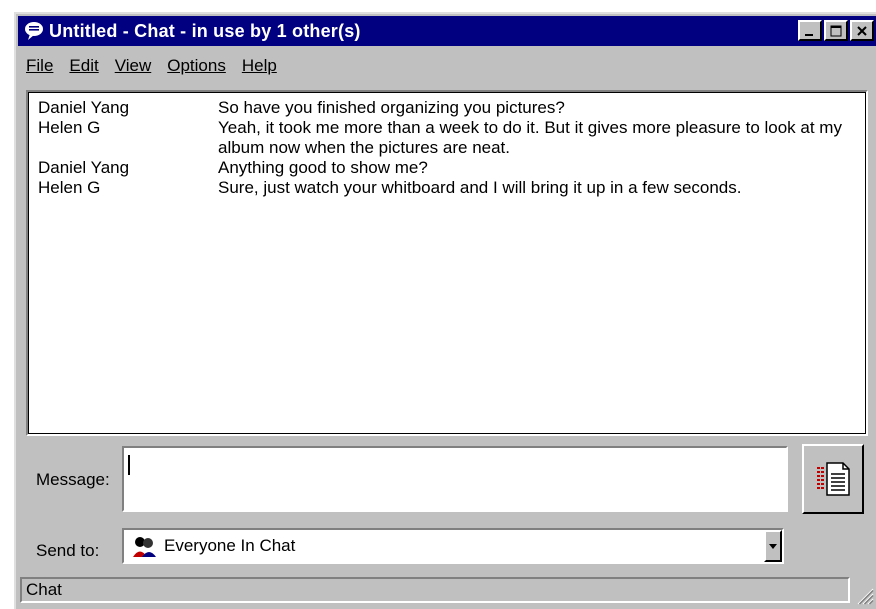 The height and width of the screenshot is (609, 876). Describe the element at coordinates (864, 595) in the screenshot. I see `resize-grip-icon` at that location.